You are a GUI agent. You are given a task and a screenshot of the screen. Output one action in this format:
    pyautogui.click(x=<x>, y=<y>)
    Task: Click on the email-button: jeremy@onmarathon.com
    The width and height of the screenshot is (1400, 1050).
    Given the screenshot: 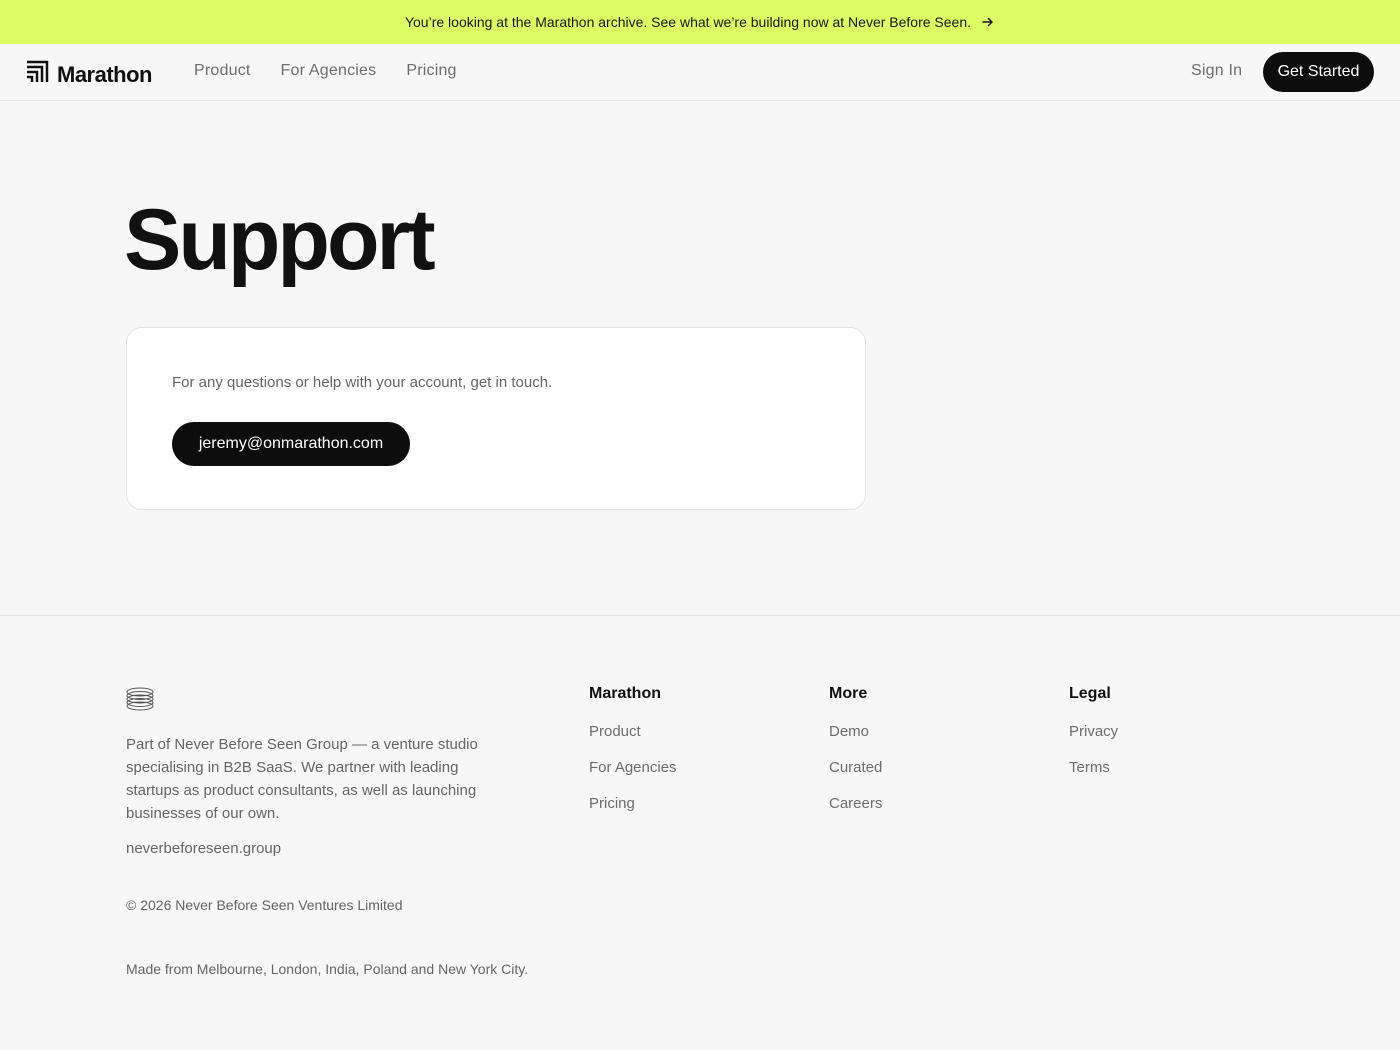 What is the action you would take?
    pyautogui.click(x=291, y=444)
    